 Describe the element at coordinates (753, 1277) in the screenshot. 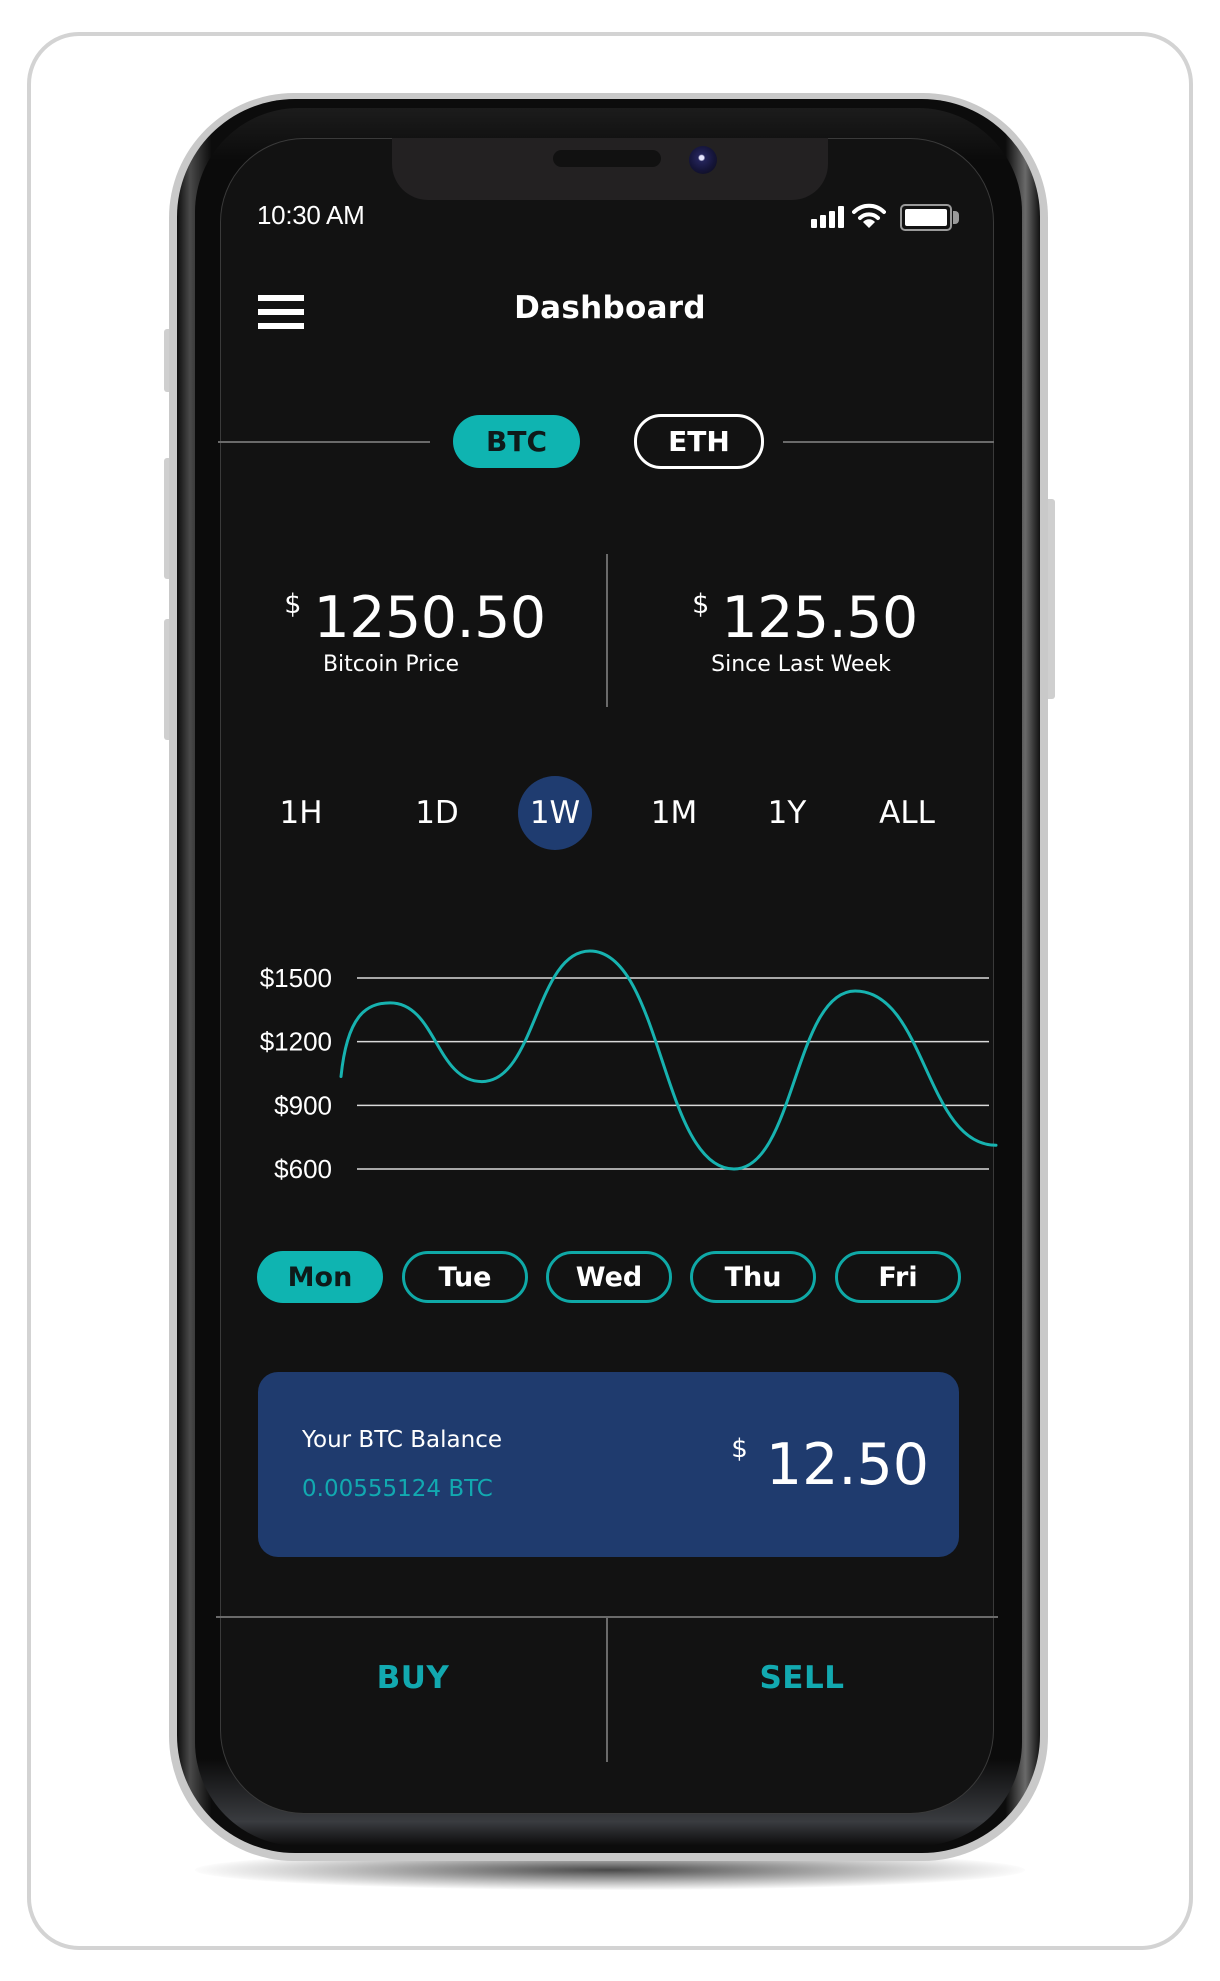

I see `day-thu: Thu` at that location.